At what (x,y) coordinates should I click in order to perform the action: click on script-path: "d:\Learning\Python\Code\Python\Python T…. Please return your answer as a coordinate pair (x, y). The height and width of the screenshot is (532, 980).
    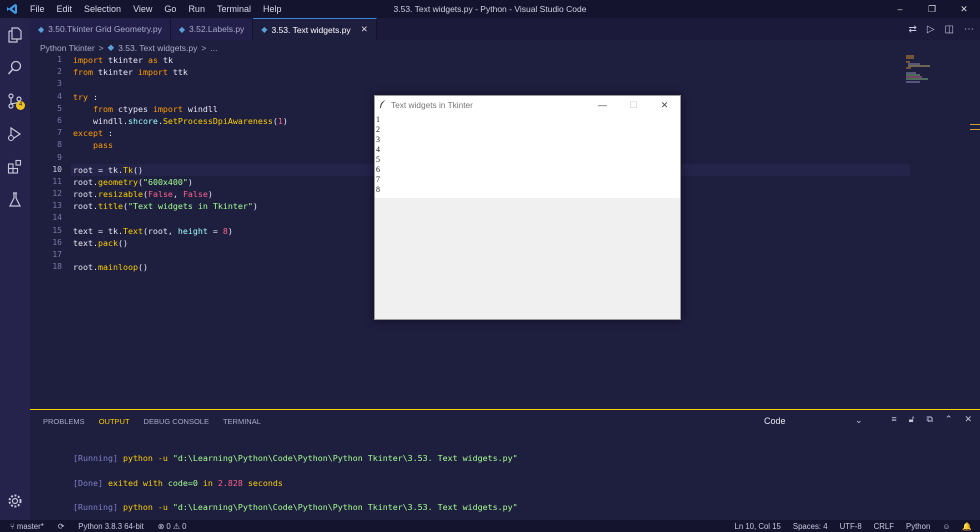
    Looking at the image, I should click on (345, 458).